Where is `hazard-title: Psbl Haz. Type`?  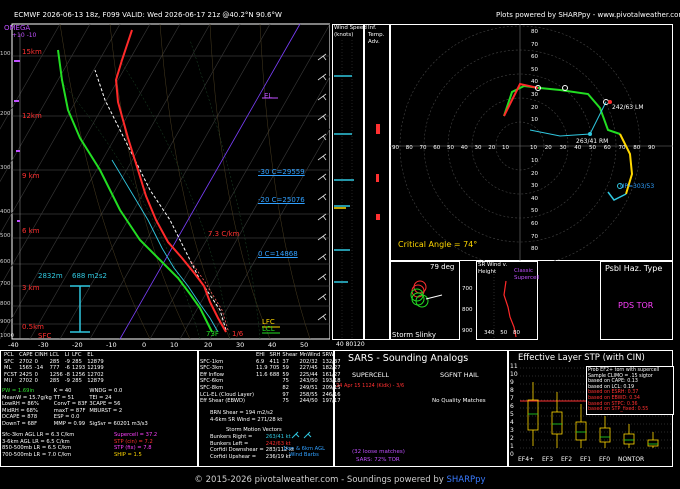
hazard-title: Psbl Haz. Type is located at coordinates (634, 268).